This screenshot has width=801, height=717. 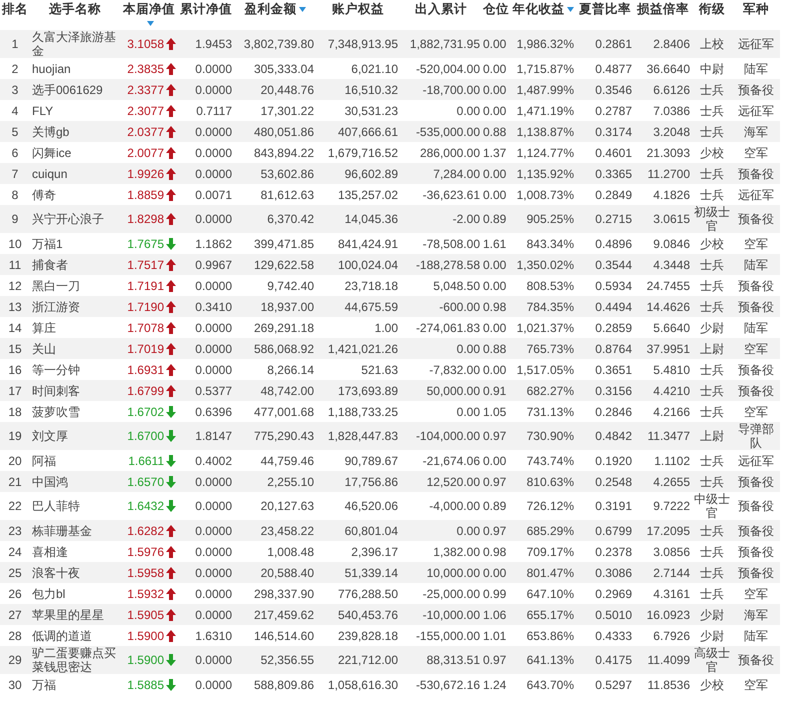 I want to click on table-cell: -18,700.00, so click(x=441, y=89).